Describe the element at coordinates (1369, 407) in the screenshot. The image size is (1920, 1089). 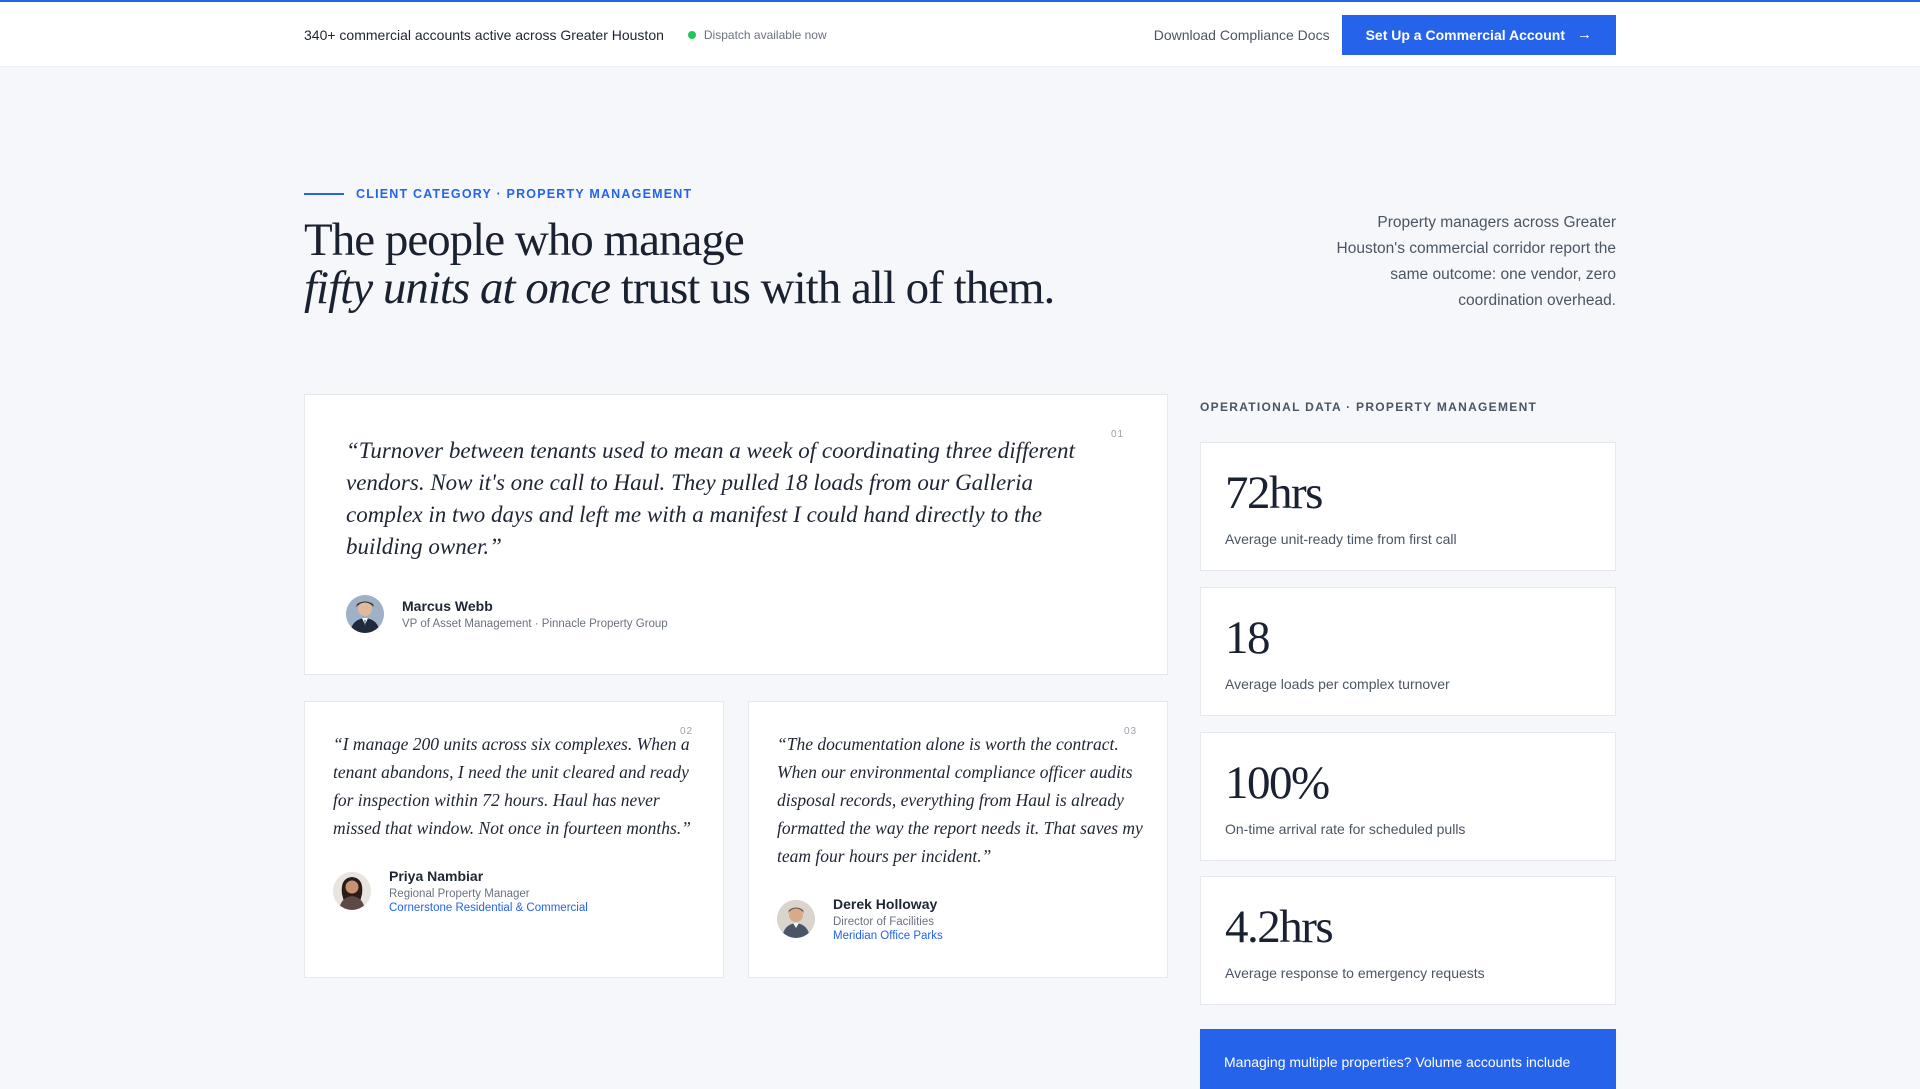
I see `operational-data-label: OPERATIONAL DATA · PROPERTY MANAGEMENT` at that location.